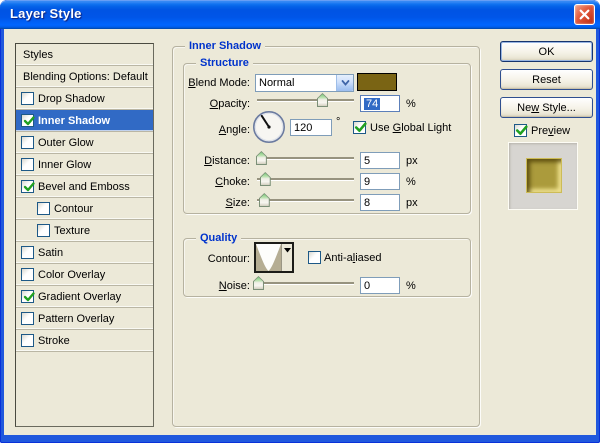 This screenshot has width=600, height=443. What do you see at coordinates (234, 130) in the screenshot?
I see `angle-label: Angle:` at bounding box center [234, 130].